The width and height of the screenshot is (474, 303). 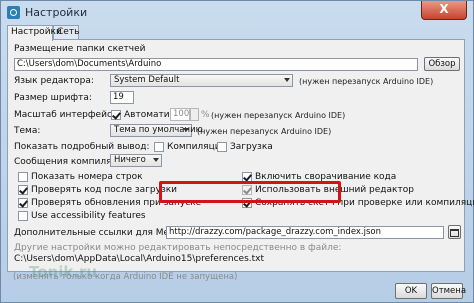 What do you see at coordinates (53, 98) in the screenshot?
I see `font-size-label: Размер шрифта:` at bounding box center [53, 98].